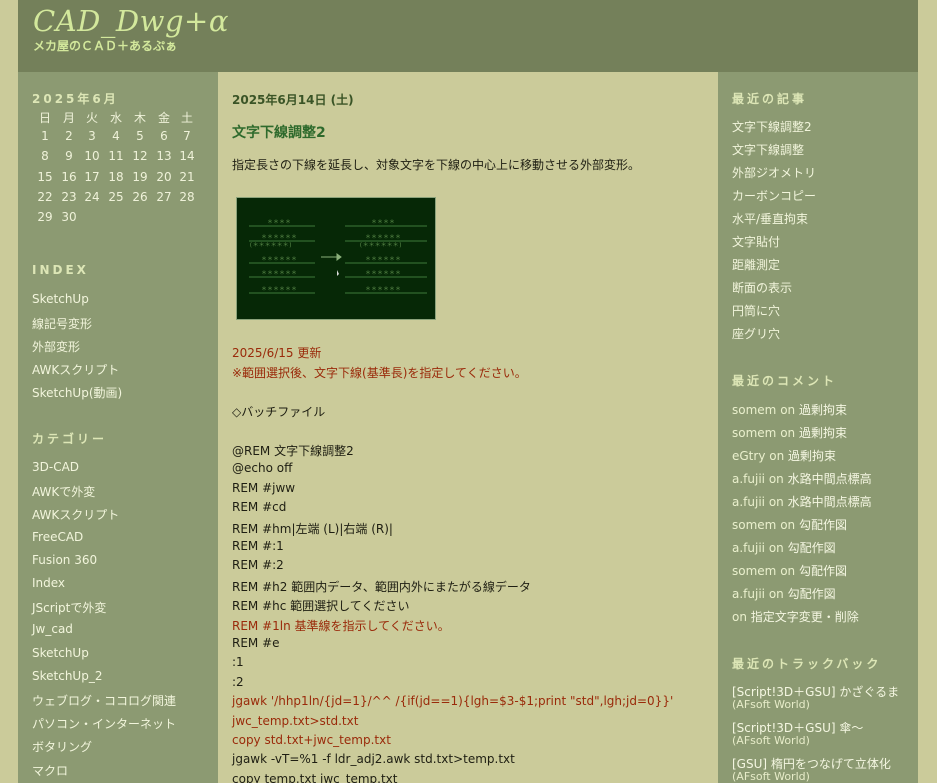  What do you see at coordinates (277, 353) in the screenshot?
I see `update-date: 2025/6/15 更新` at bounding box center [277, 353].